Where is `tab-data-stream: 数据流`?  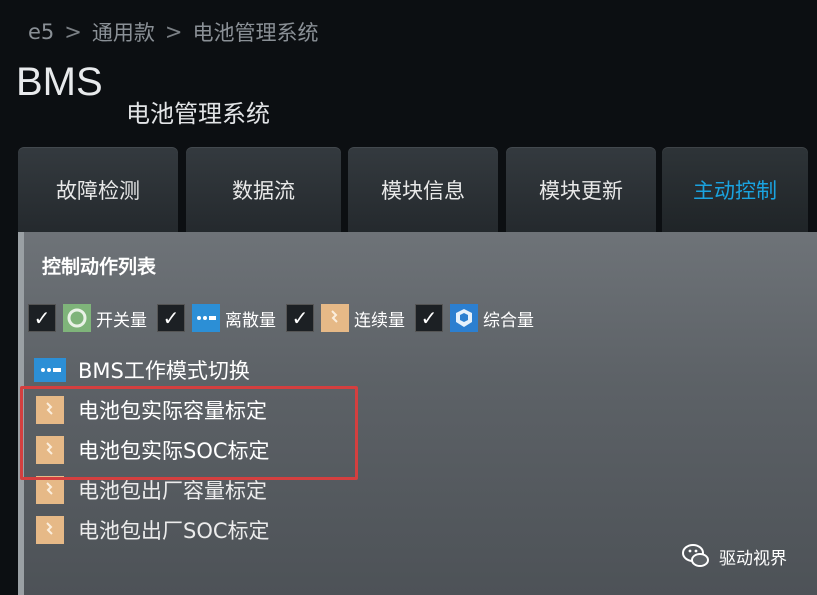 tab-data-stream: 数据流 is located at coordinates (263, 190).